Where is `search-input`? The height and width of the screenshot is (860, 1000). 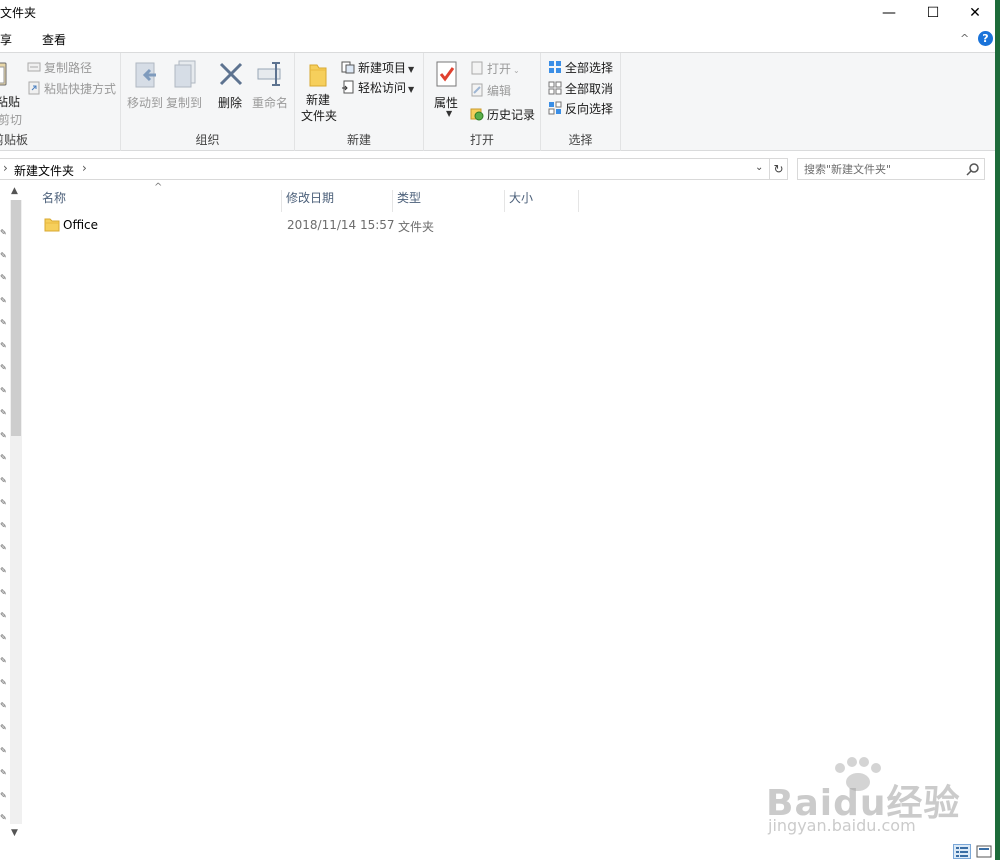 search-input is located at coordinates (884, 169).